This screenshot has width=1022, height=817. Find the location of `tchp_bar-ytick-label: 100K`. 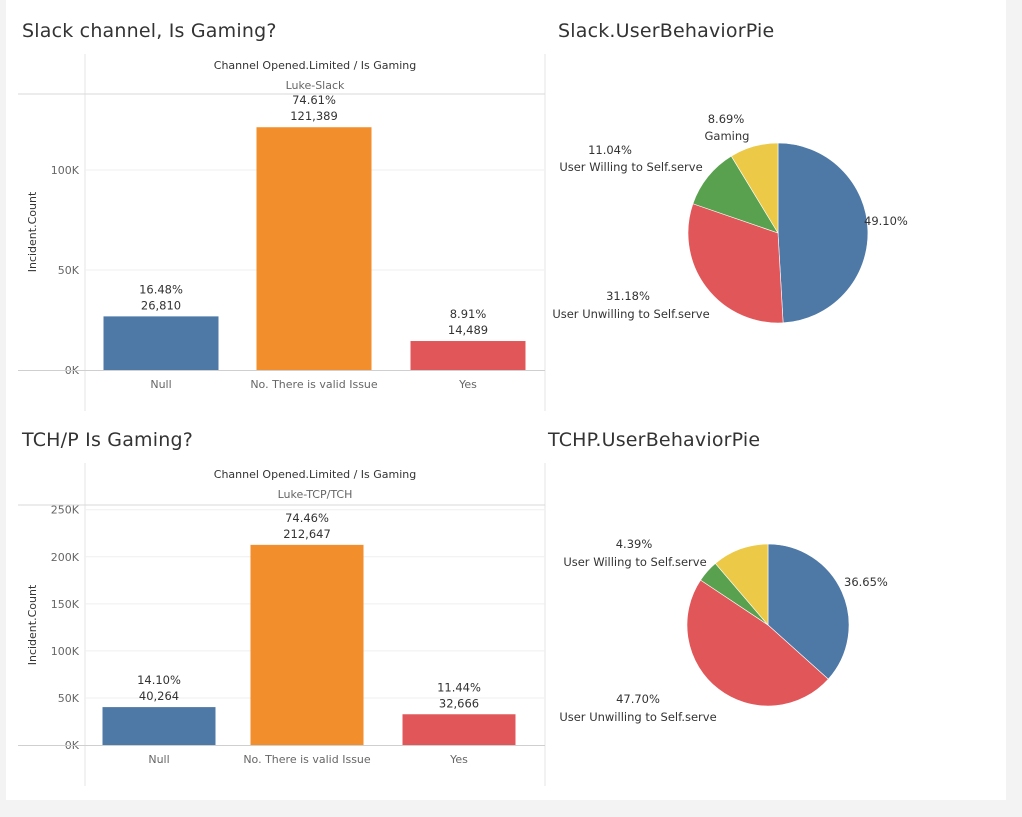

tchp_bar-ytick-label: 100K is located at coordinates (65, 651).